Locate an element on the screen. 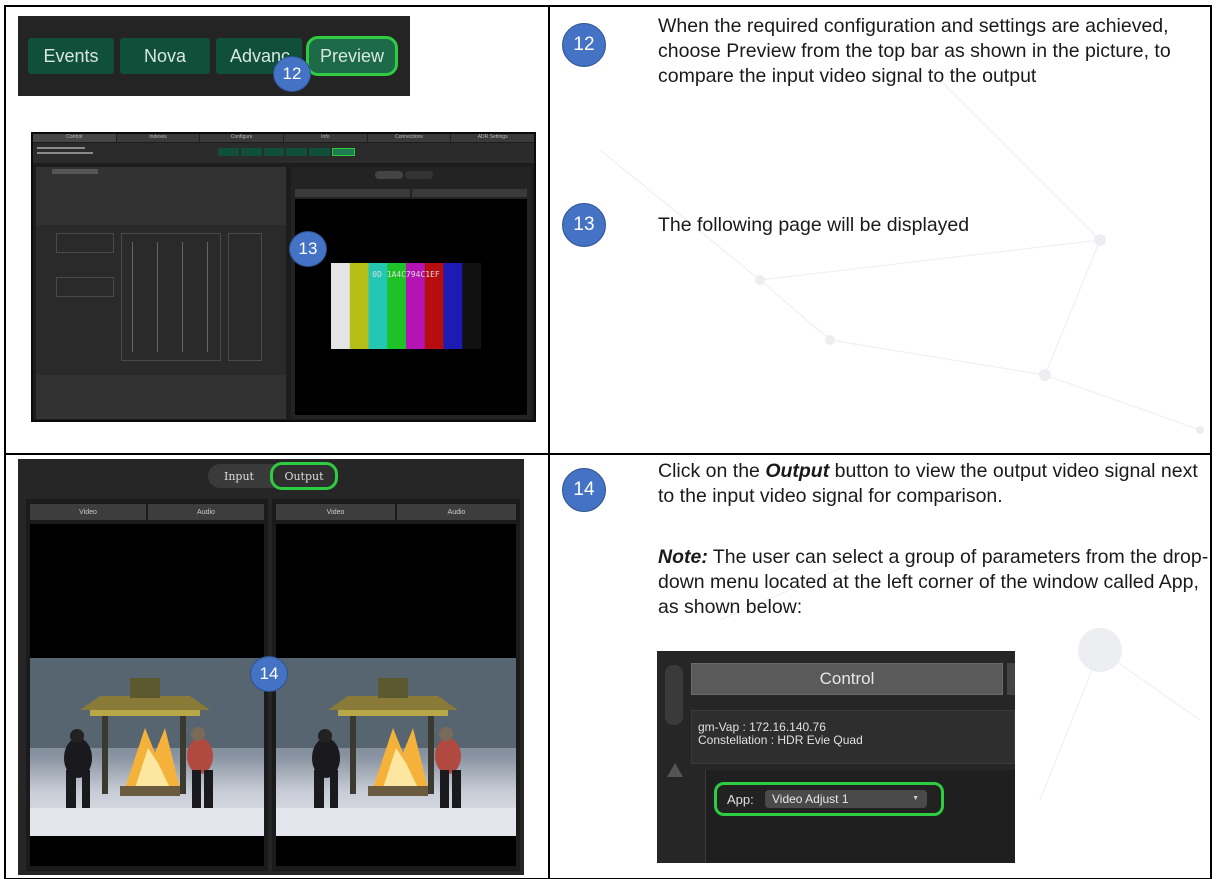 This screenshot has width=1216, height=879. page-tab: ADR Settings is located at coordinates (493, 138).